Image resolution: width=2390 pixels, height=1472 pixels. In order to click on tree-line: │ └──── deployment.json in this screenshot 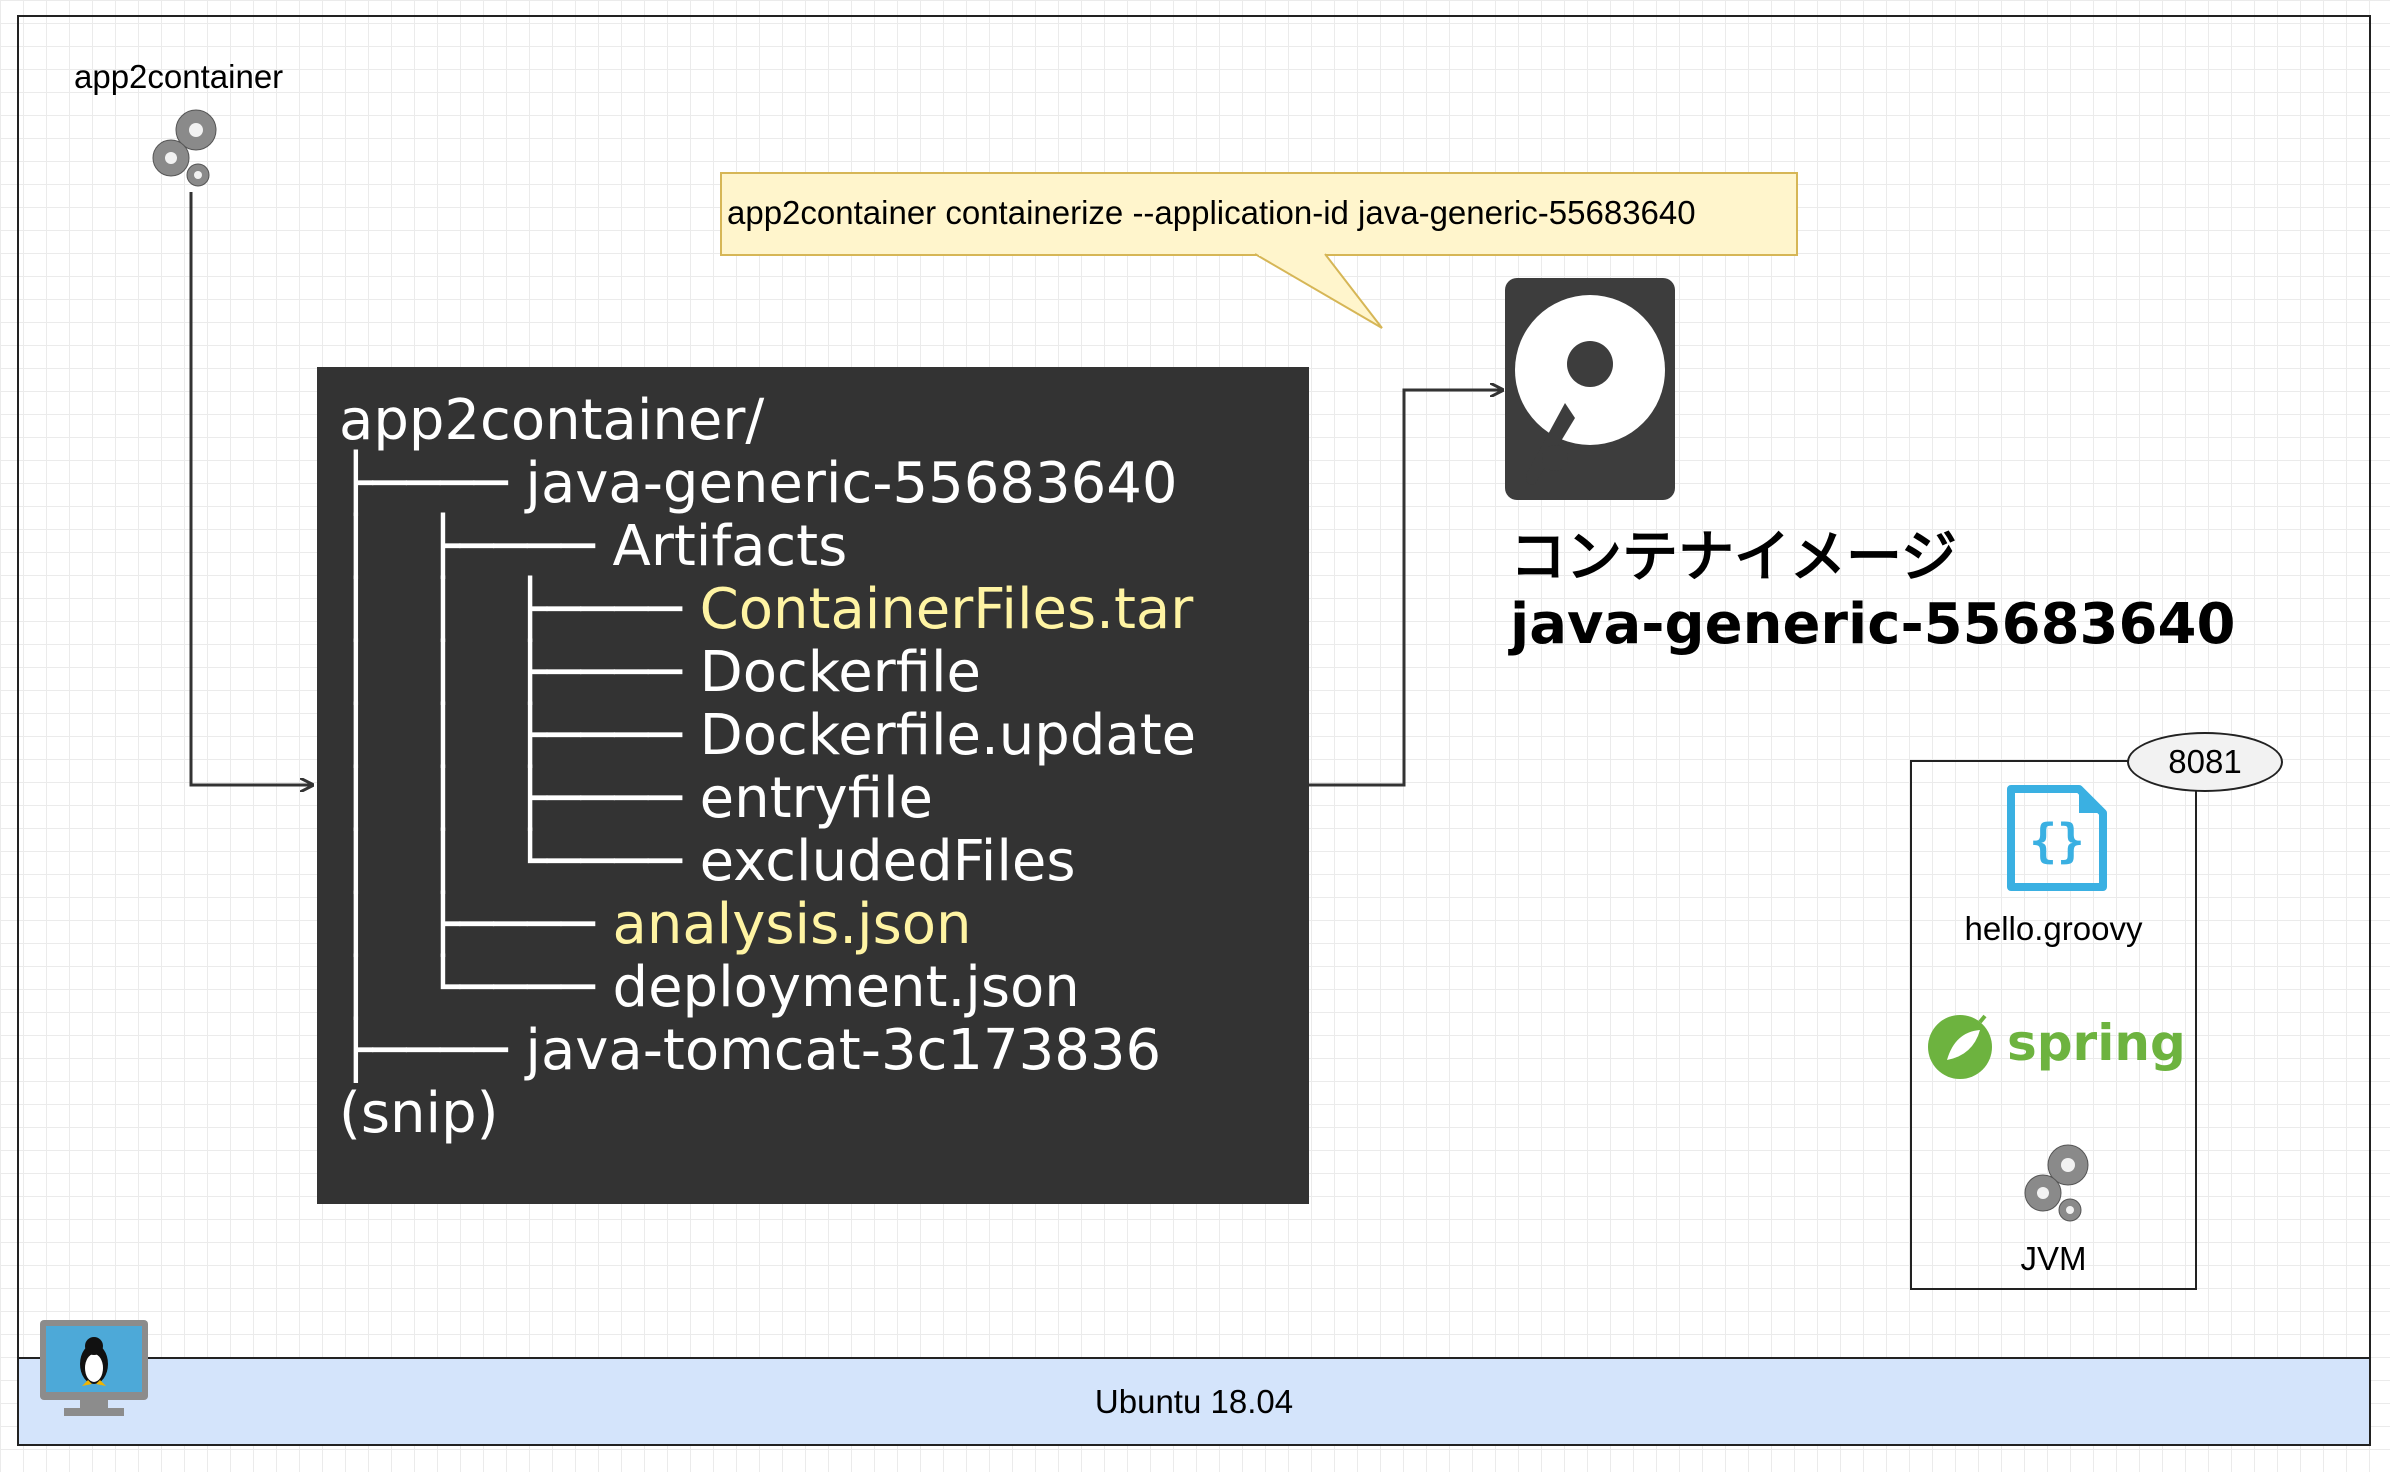, I will do `click(709, 987)`.